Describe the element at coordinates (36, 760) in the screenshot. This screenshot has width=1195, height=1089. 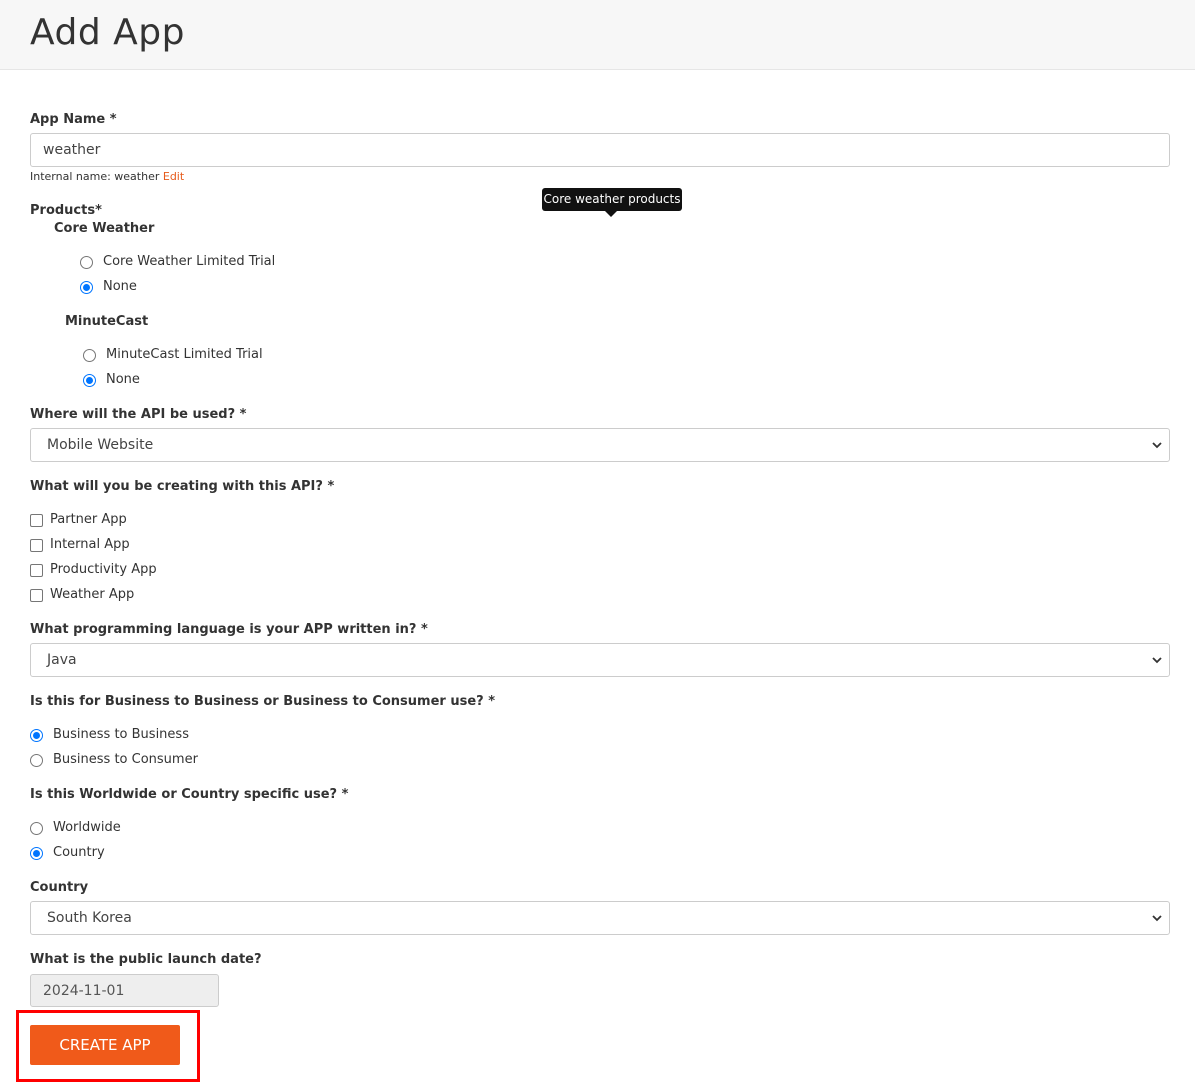
I see `radio-business-to-consumer` at that location.